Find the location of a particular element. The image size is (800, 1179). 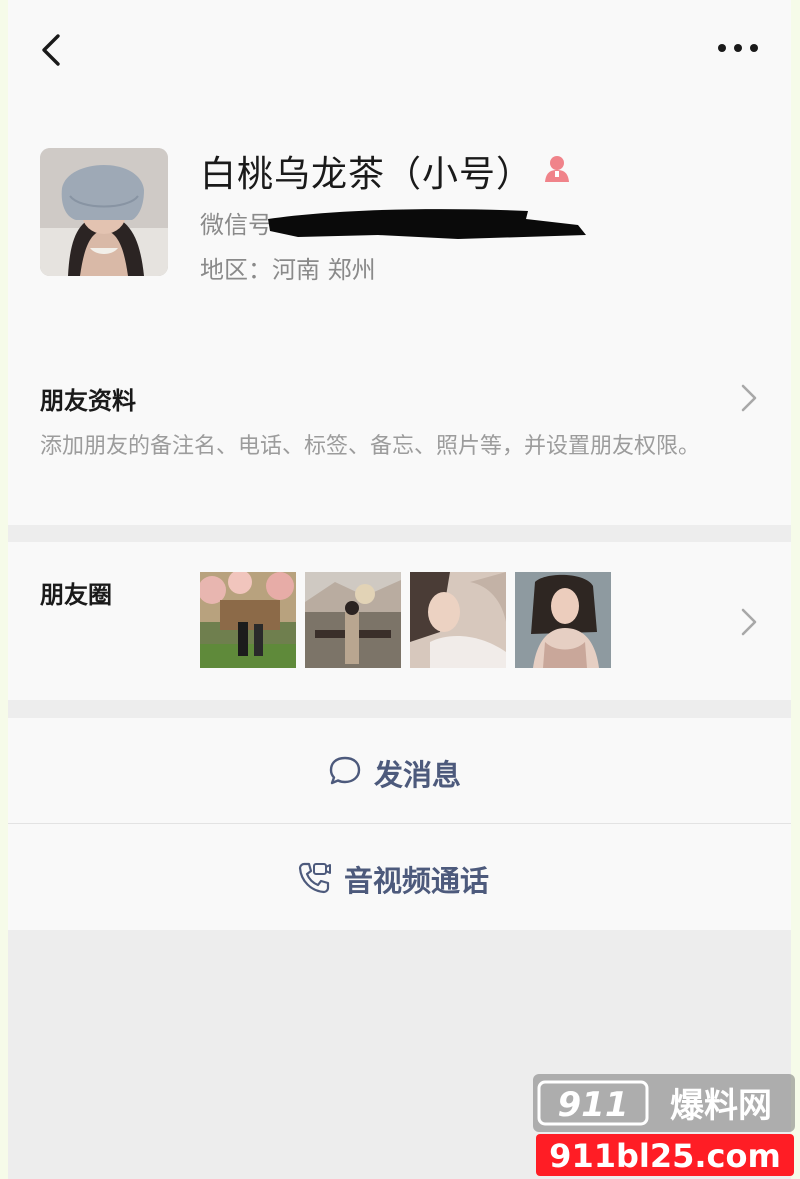

back-arrow-icon is located at coordinates (53, 50).